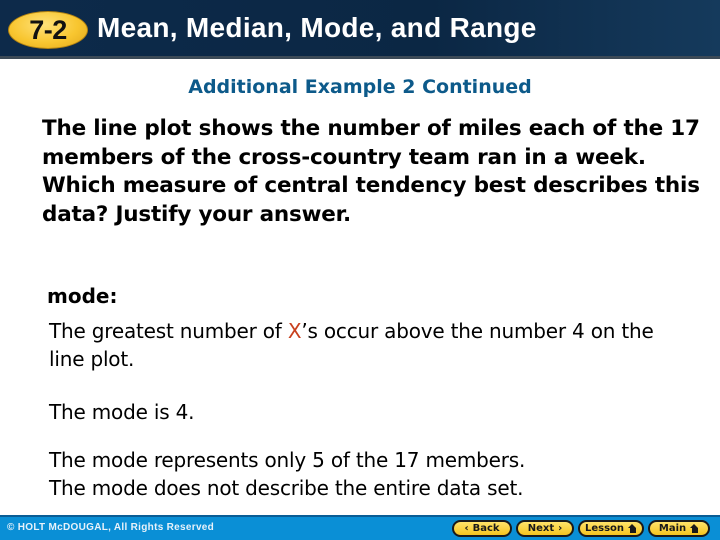  What do you see at coordinates (541, 528) in the screenshot?
I see `next-label: Next` at bounding box center [541, 528].